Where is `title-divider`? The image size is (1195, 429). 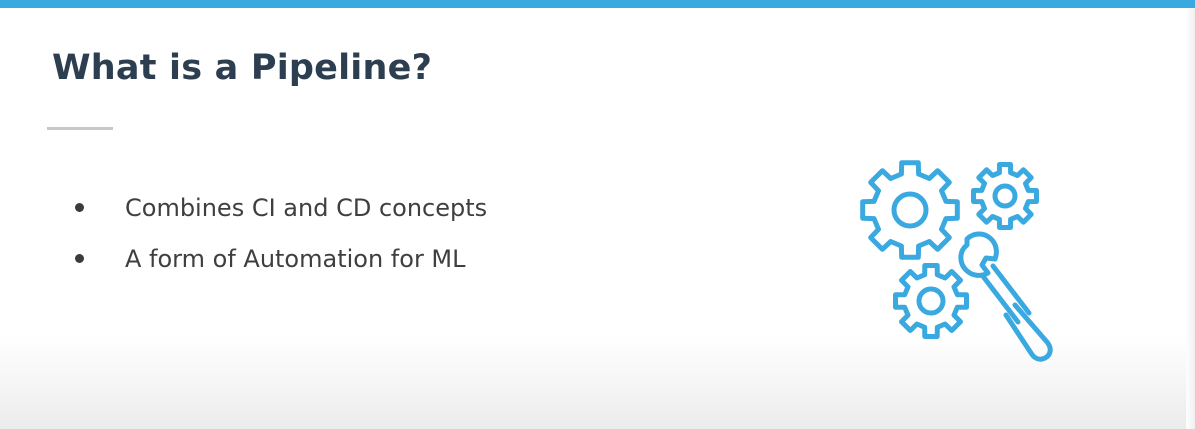 title-divider is located at coordinates (80, 128).